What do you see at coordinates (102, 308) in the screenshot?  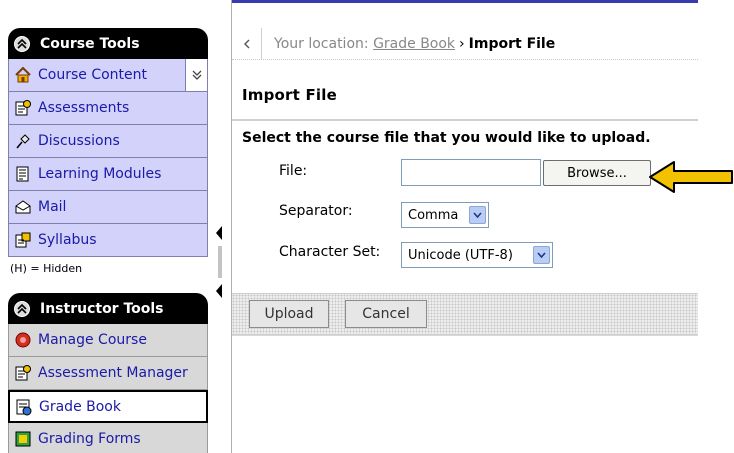 I see `instructor-tools-title: Instructor Tools` at bounding box center [102, 308].